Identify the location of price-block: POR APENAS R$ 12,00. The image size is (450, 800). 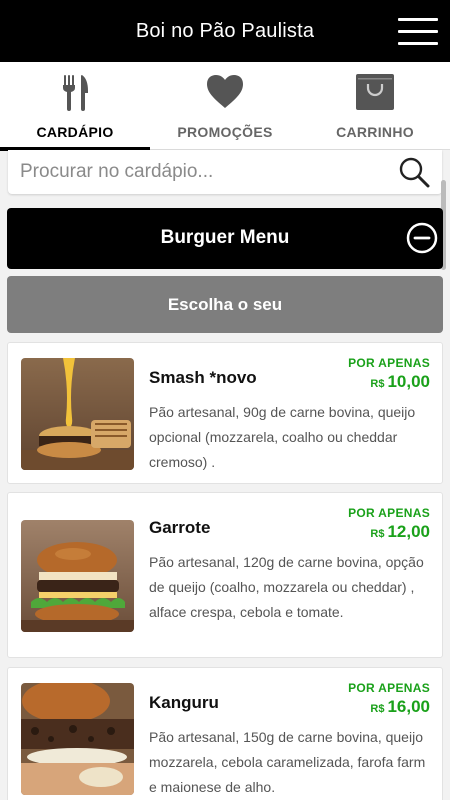
(389, 524).